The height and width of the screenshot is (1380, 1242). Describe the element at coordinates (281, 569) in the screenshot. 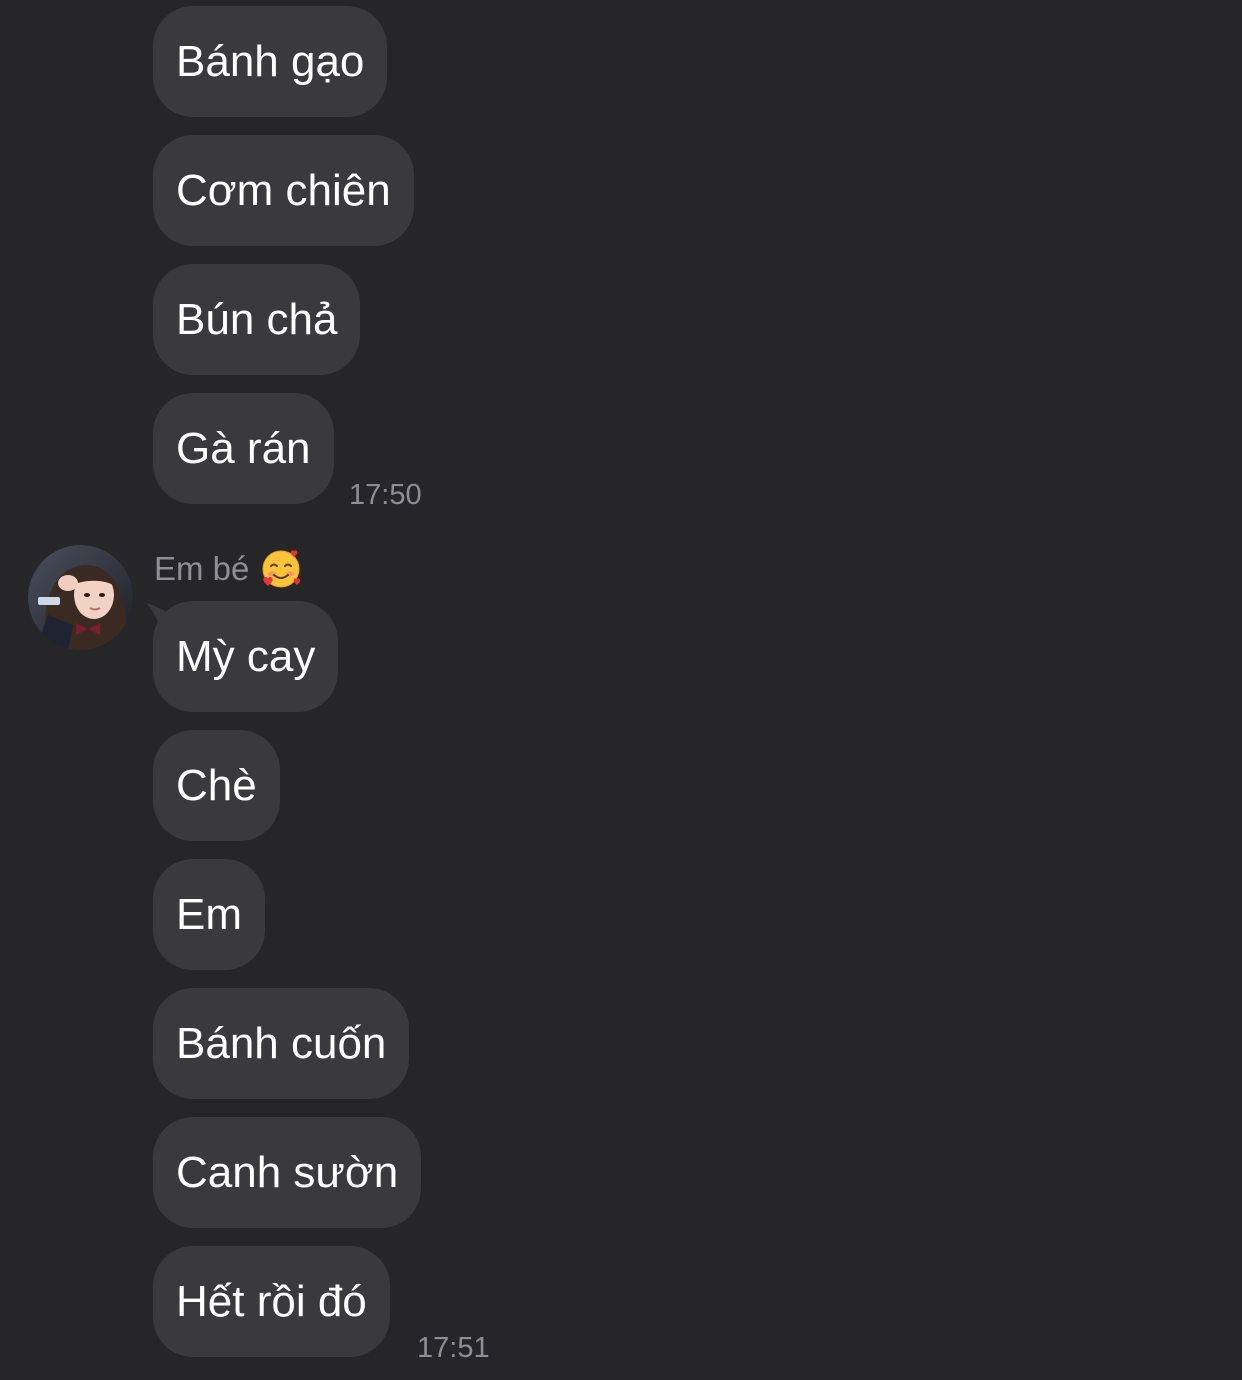

I see `smiling-face-with-hearts-icon` at that location.